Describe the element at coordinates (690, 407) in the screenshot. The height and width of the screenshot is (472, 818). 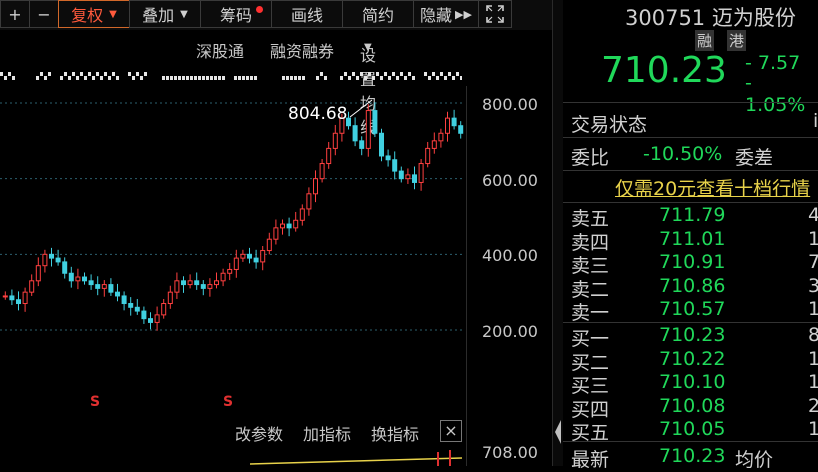
I see `order-book-row: 买四 710.08 2` at that location.